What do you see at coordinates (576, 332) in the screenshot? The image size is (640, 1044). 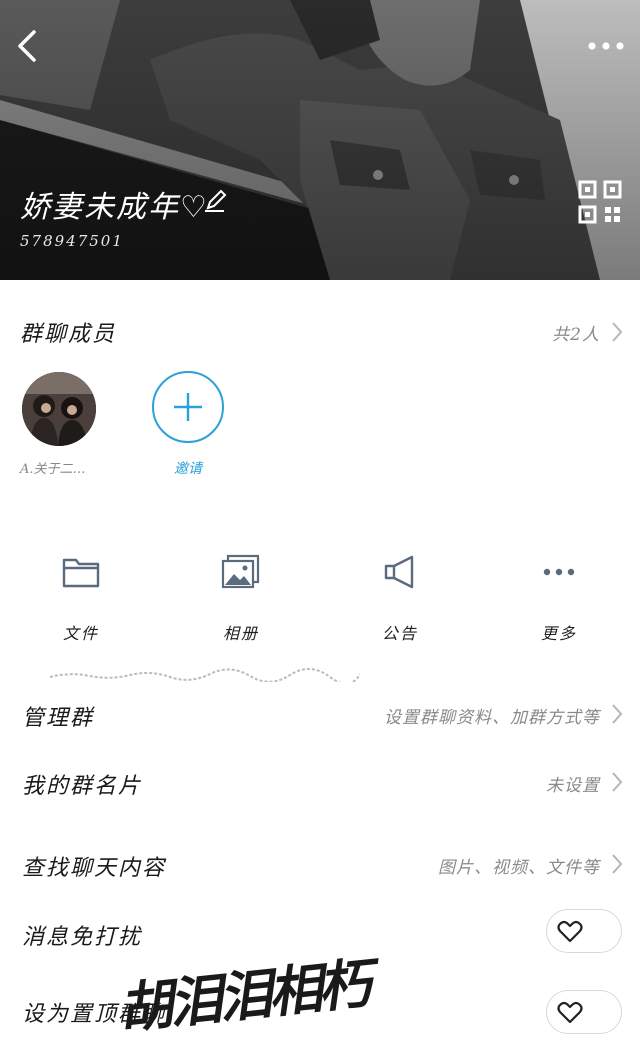 I see `members-count: 共2人` at bounding box center [576, 332].